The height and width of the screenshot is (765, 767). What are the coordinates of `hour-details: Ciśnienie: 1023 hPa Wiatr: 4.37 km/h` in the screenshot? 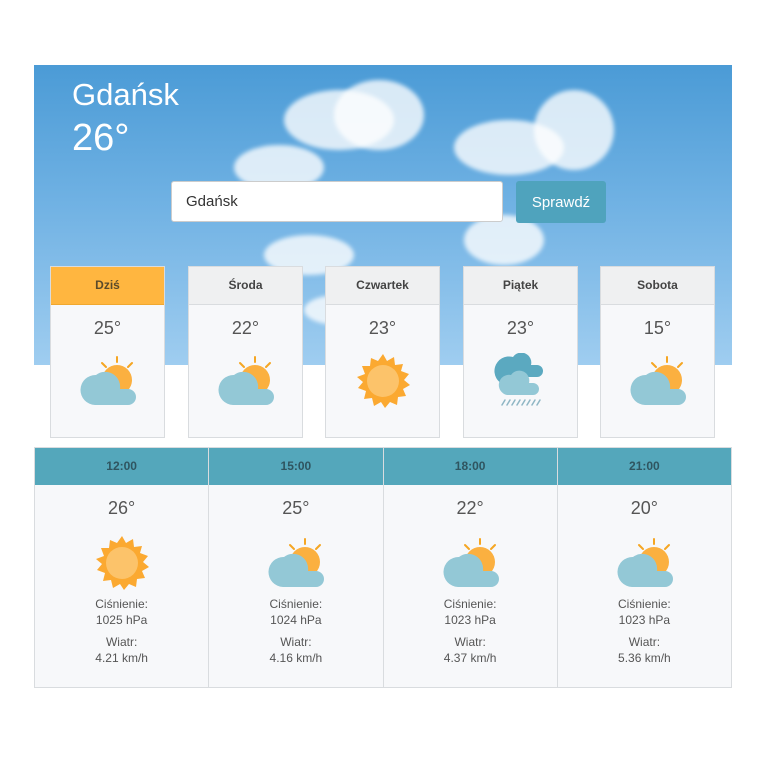 It's located at (470, 631).